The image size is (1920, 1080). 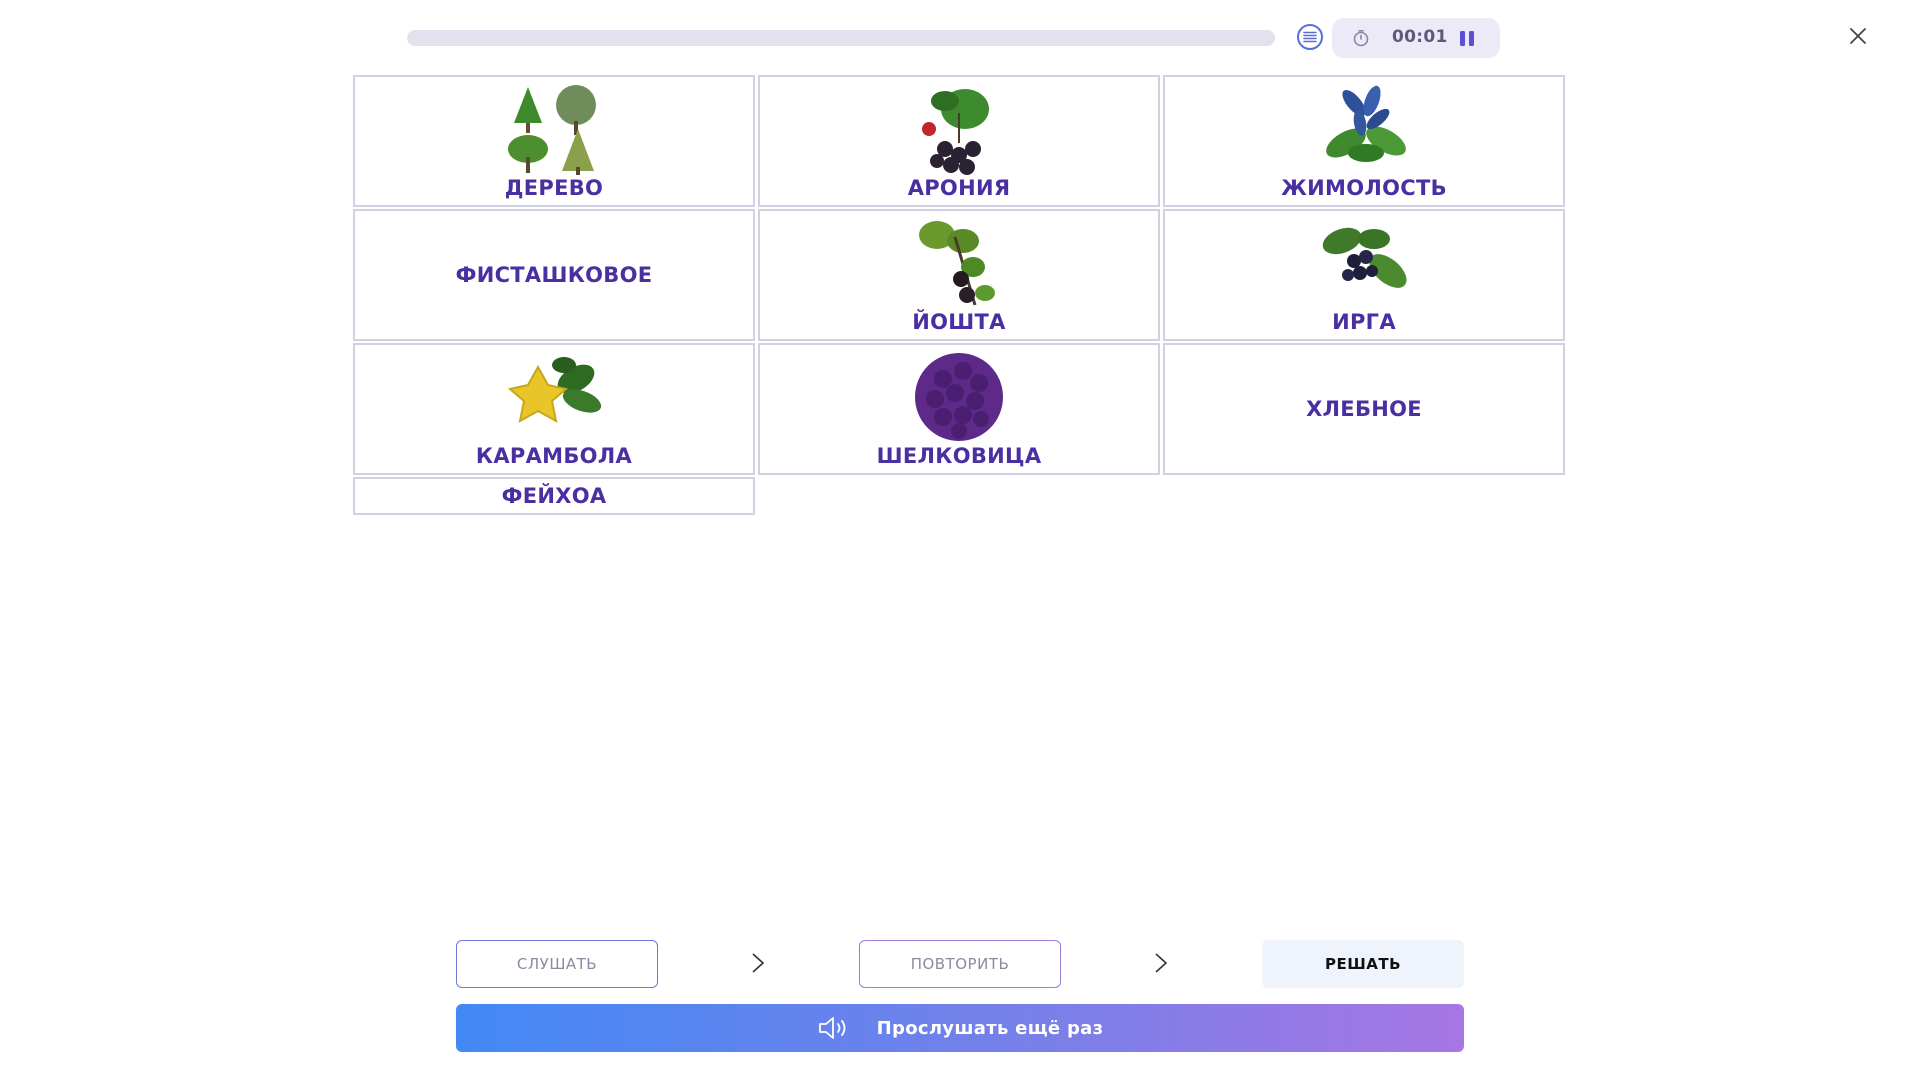 What do you see at coordinates (957, 263) in the screenshot?
I see `jostaberry-image` at bounding box center [957, 263].